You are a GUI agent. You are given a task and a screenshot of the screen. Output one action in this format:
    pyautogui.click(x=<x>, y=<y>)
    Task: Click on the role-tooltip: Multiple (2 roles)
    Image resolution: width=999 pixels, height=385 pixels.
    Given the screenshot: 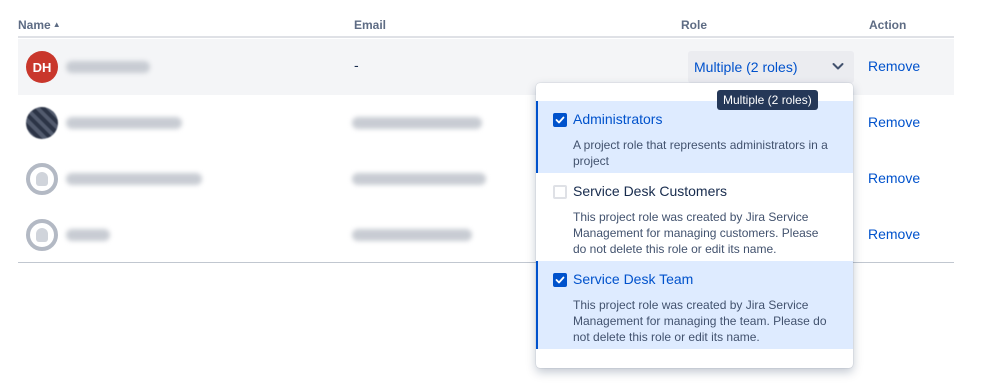 What is the action you would take?
    pyautogui.click(x=767, y=100)
    